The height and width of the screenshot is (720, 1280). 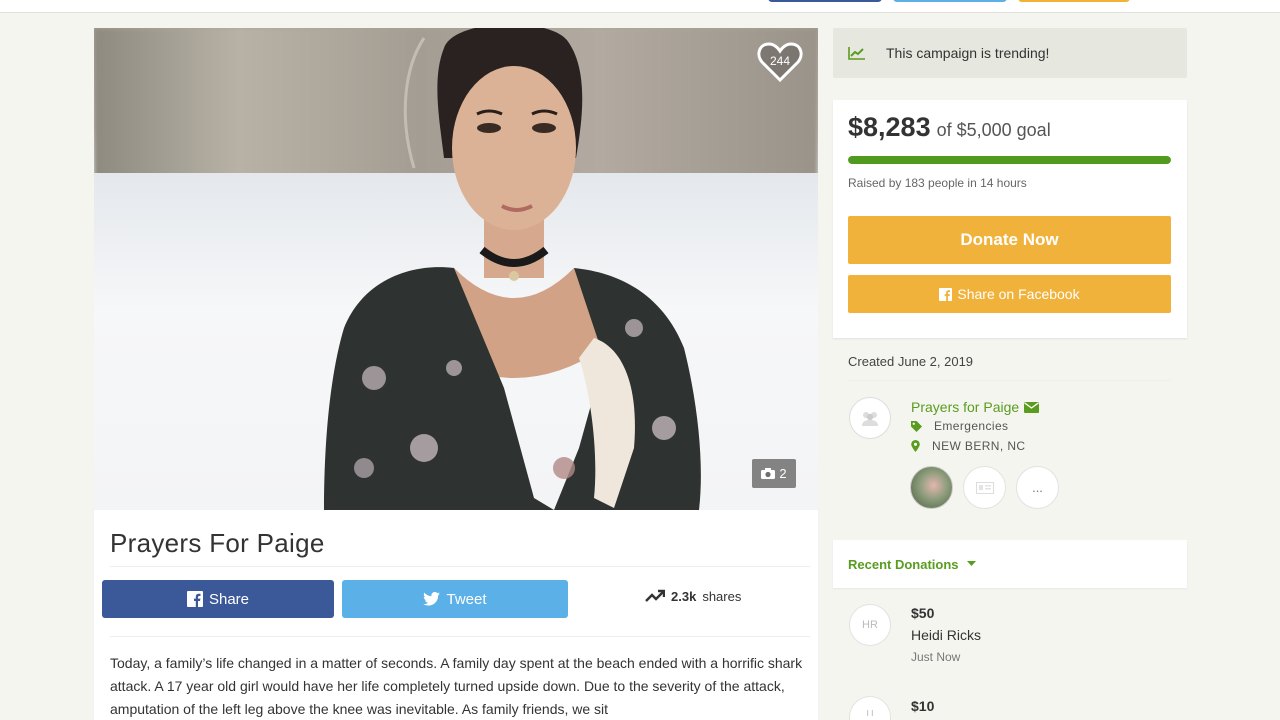 I want to click on facebook-share-label: Share, so click(x=229, y=599).